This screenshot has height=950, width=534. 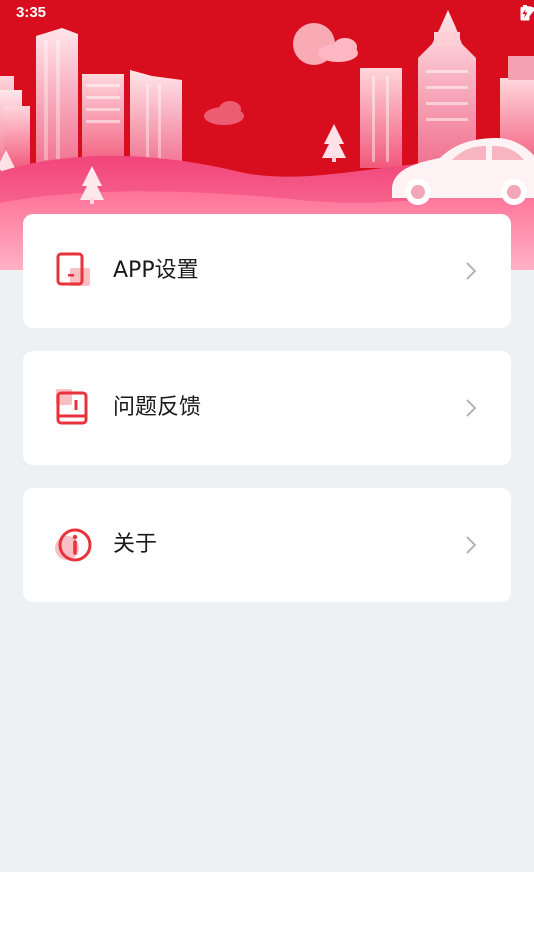 What do you see at coordinates (74, 544) in the screenshot?
I see `info-icon` at bounding box center [74, 544].